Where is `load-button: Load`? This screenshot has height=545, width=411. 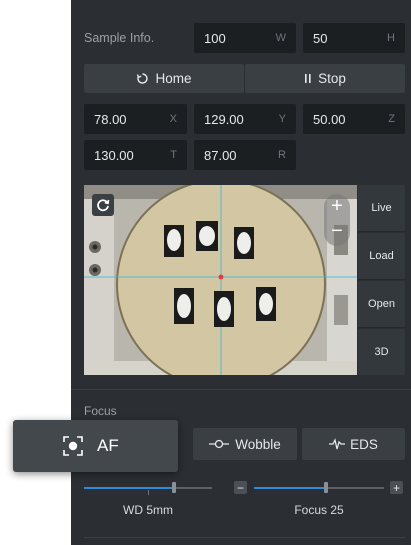 load-button: Load is located at coordinates (381, 256).